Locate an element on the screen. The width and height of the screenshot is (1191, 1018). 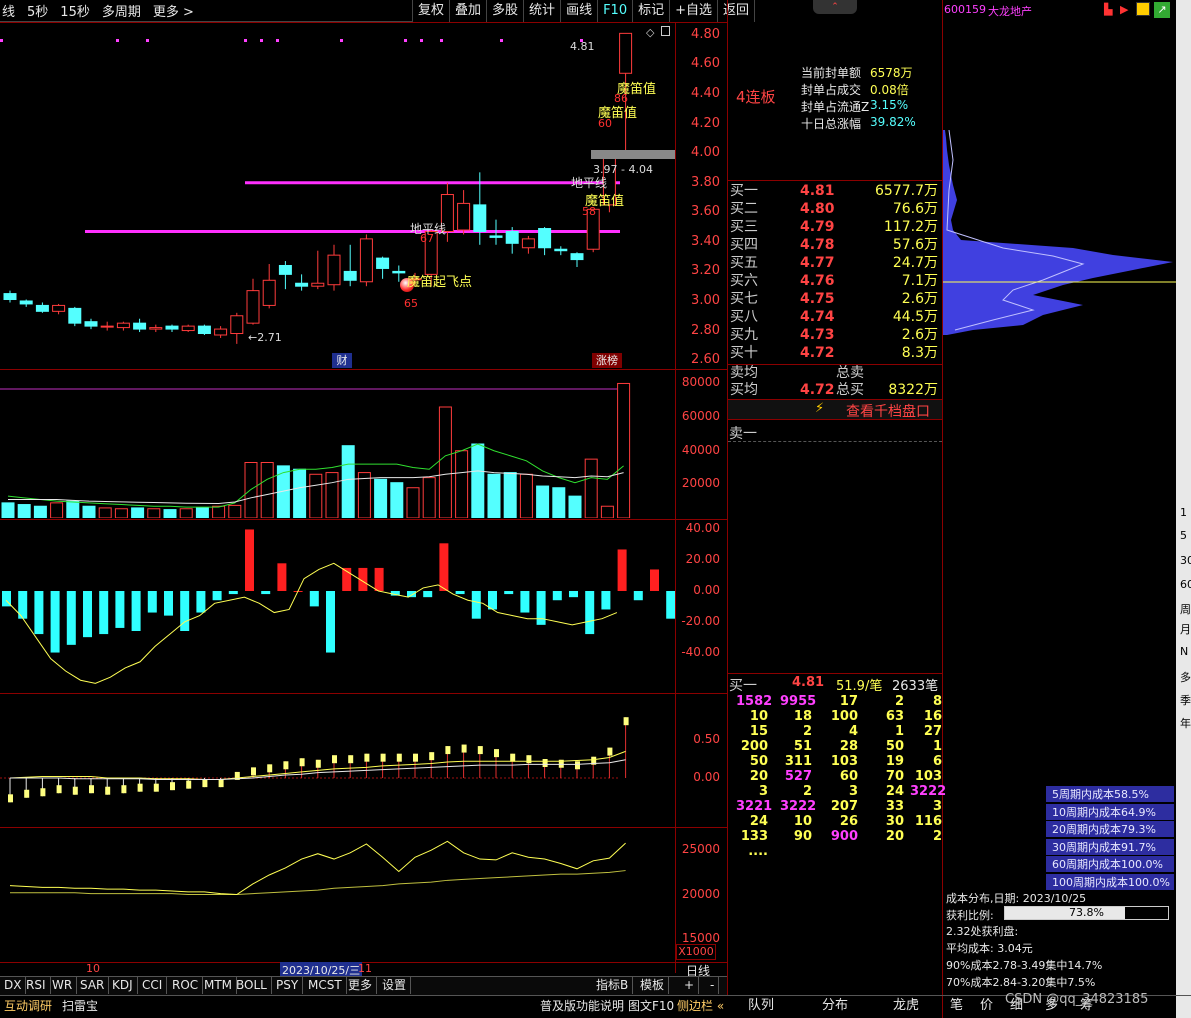
toolbar-button: 返回 is located at coordinates (737, 11).